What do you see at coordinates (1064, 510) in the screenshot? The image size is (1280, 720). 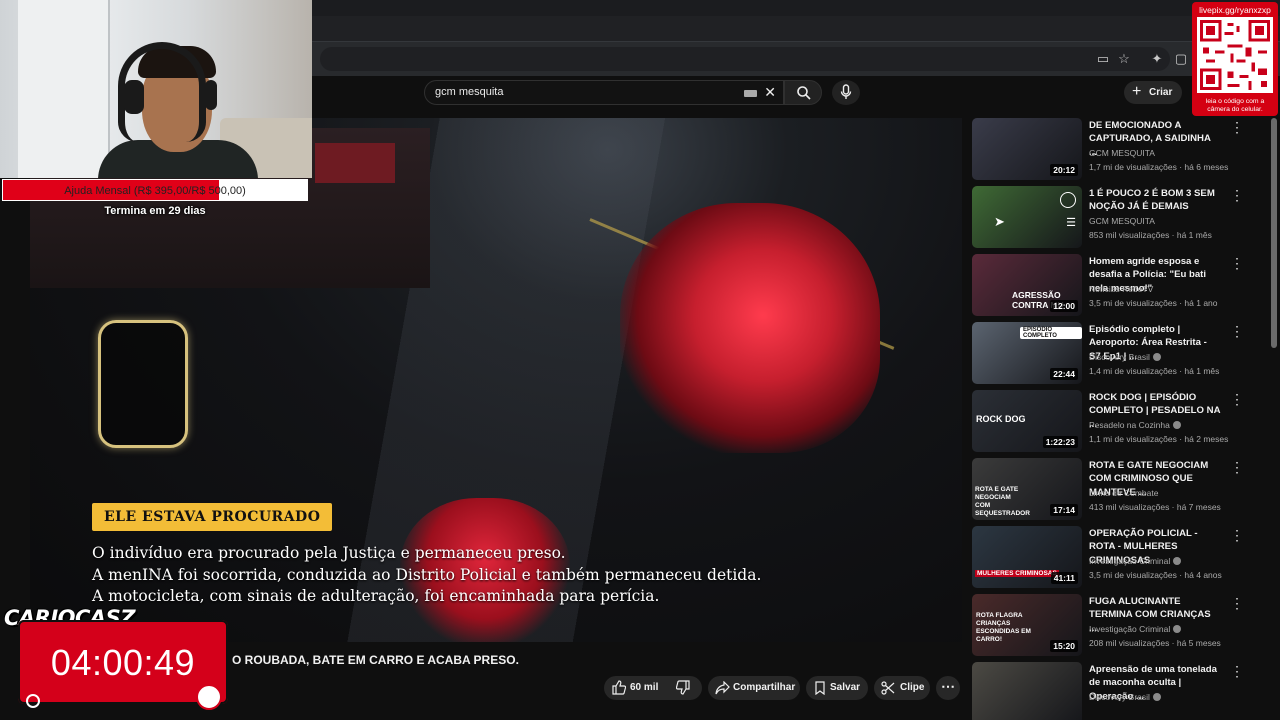 I see `duration-badge: 17:14` at bounding box center [1064, 510].